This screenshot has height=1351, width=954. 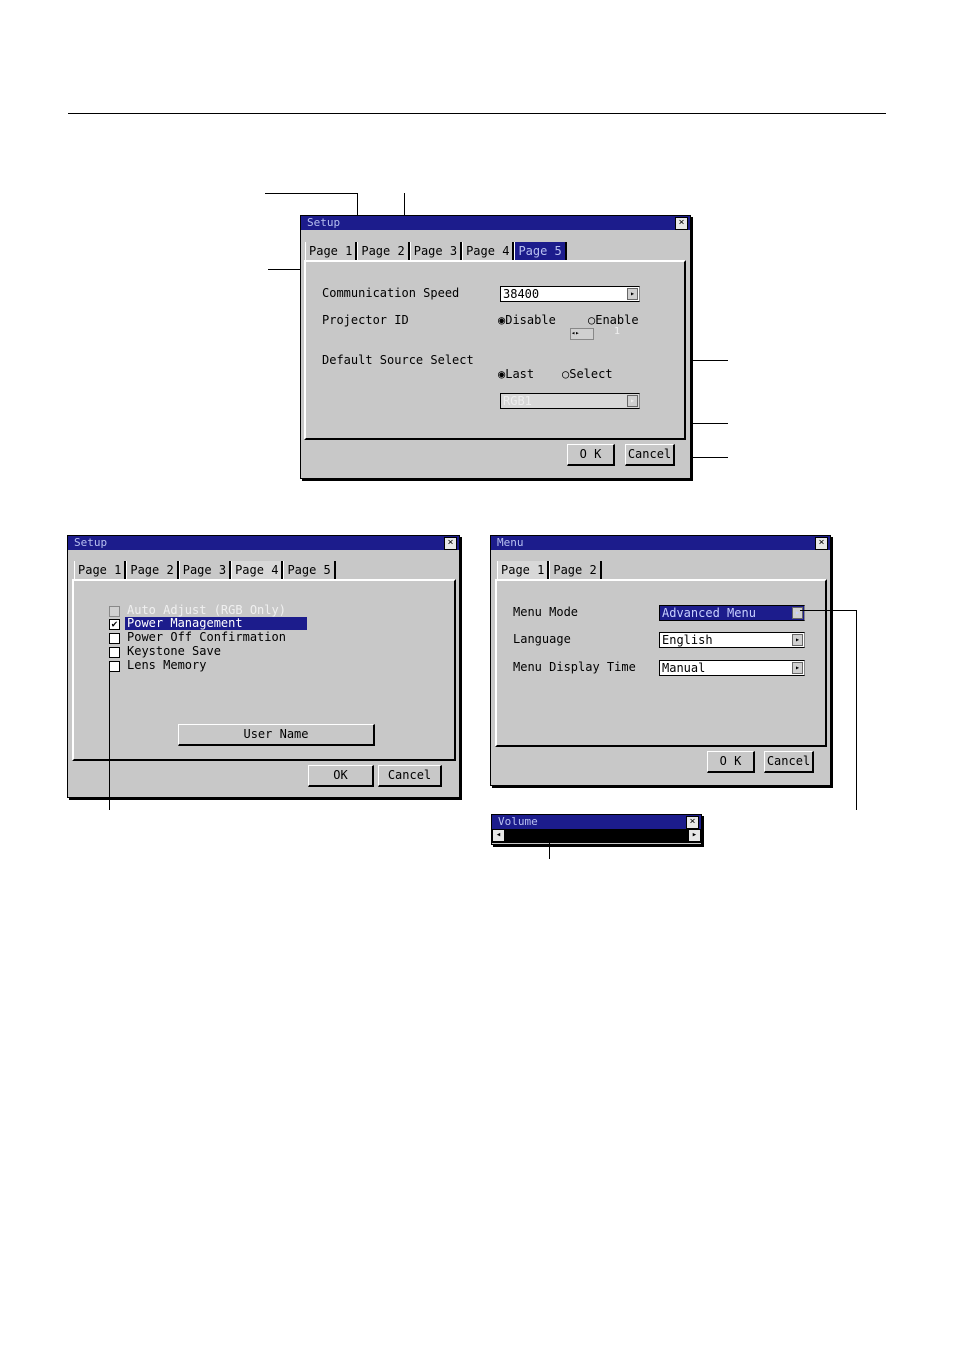 What do you see at coordinates (276, 735) in the screenshot?
I see `user-name-button: User Name` at bounding box center [276, 735].